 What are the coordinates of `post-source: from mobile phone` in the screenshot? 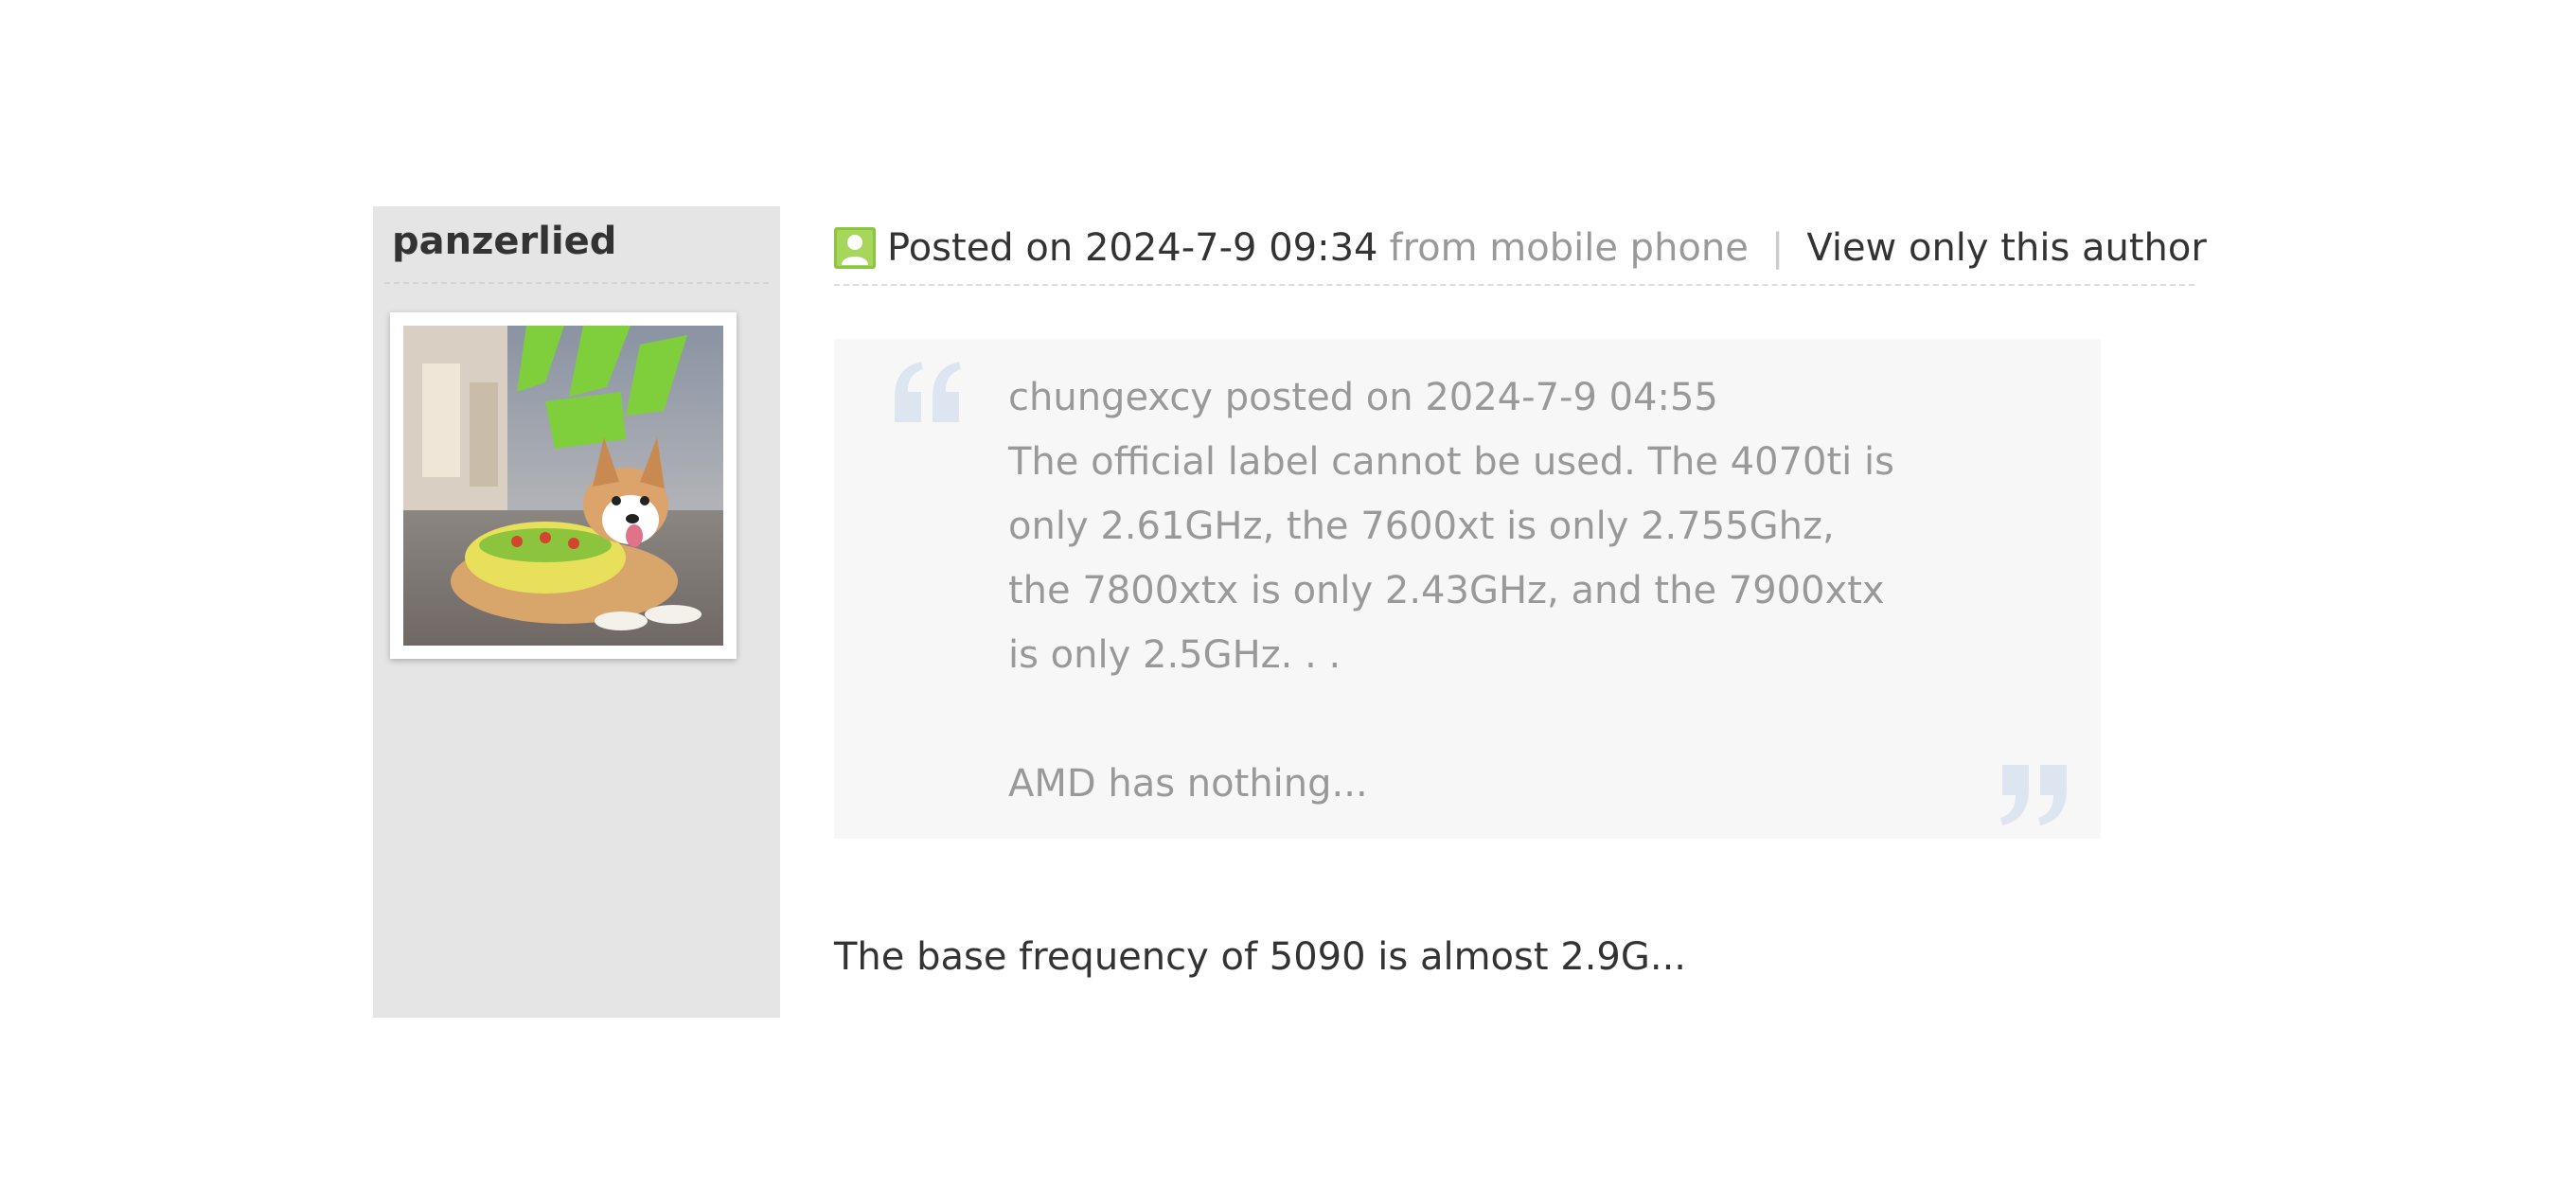 It's located at (1569, 248).